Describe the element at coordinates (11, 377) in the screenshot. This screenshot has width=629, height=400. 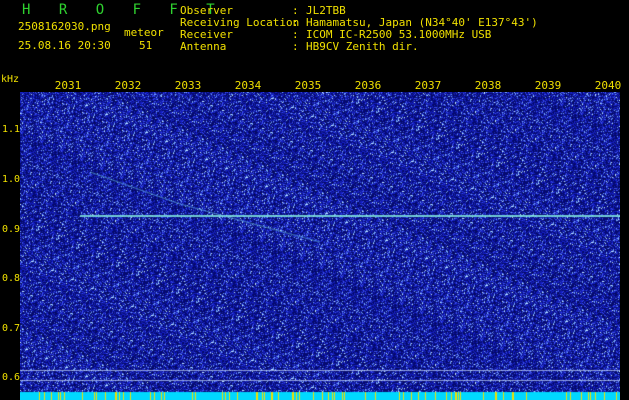
I see `freq-tick: 0.6` at that location.